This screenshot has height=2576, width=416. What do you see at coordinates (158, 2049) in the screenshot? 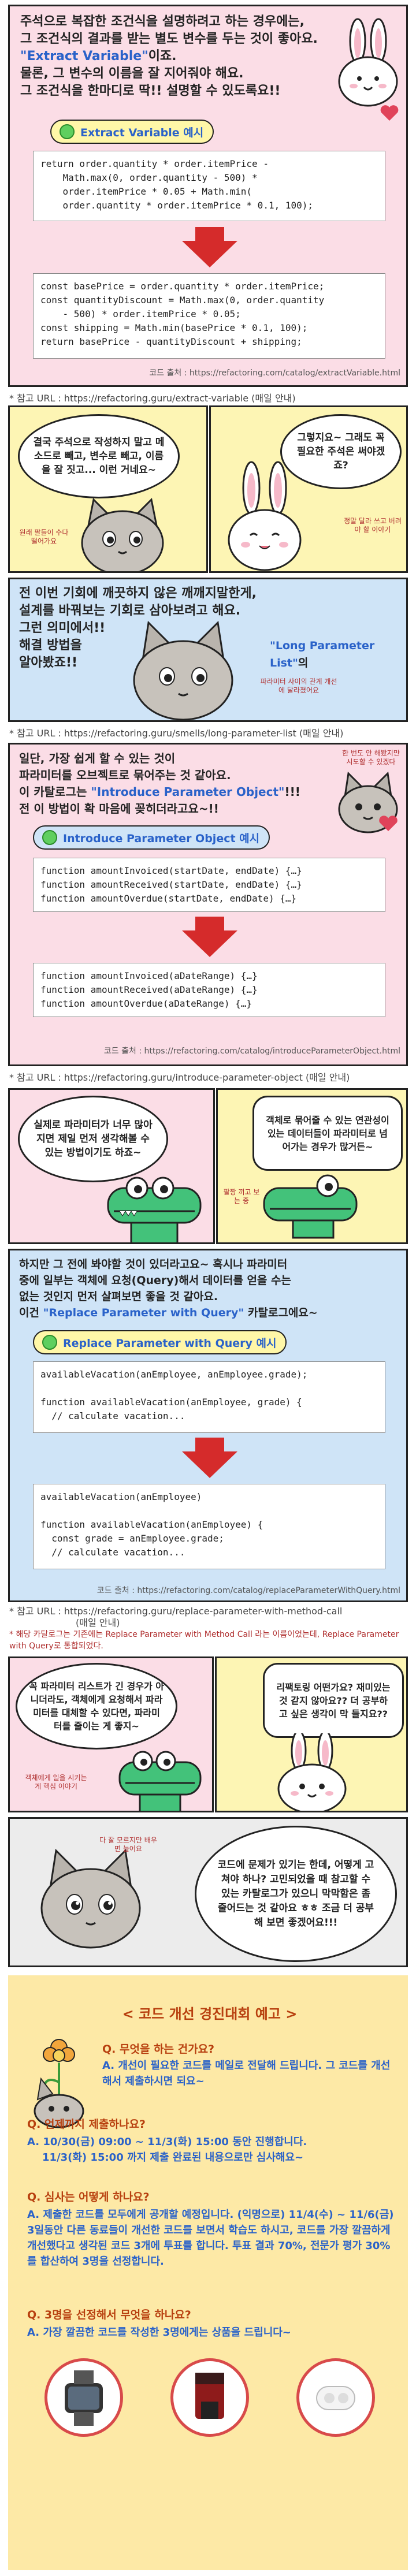
I see `faq-question: Q. 무엇을 하는 건가요?` at bounding box center [158, 2049].